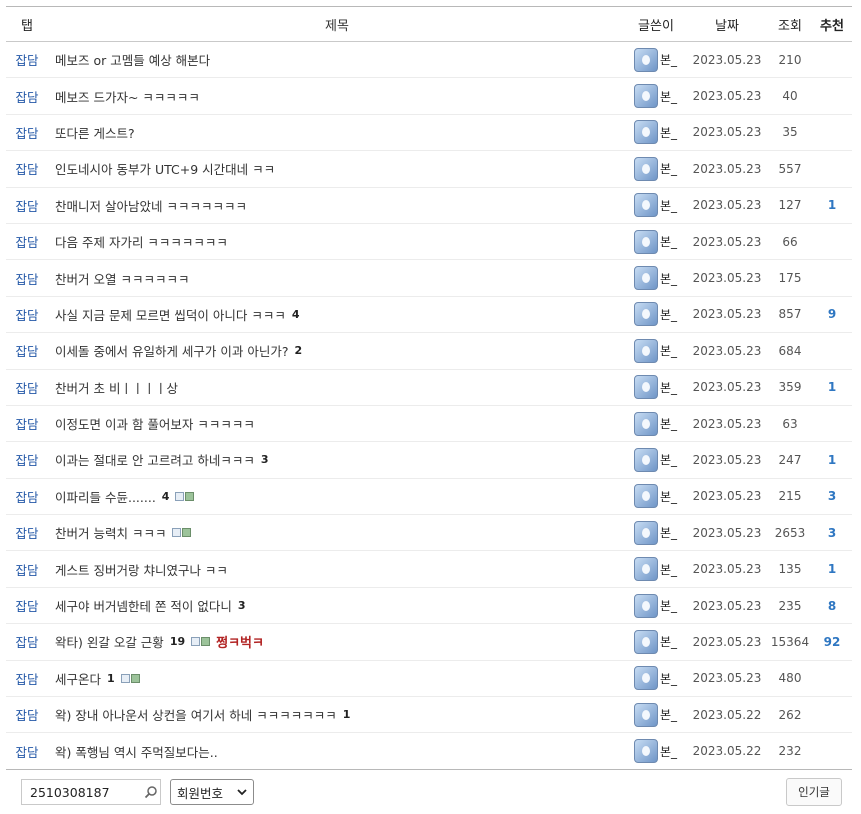  I want to click on post-title-link: 또다른 게스트?, so click(95, 132).